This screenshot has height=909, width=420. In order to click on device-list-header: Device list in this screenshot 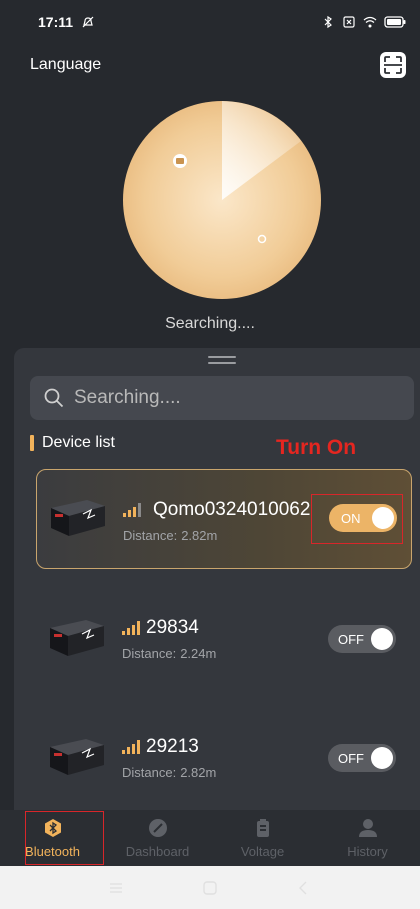, I will do `click(72, 443)`.